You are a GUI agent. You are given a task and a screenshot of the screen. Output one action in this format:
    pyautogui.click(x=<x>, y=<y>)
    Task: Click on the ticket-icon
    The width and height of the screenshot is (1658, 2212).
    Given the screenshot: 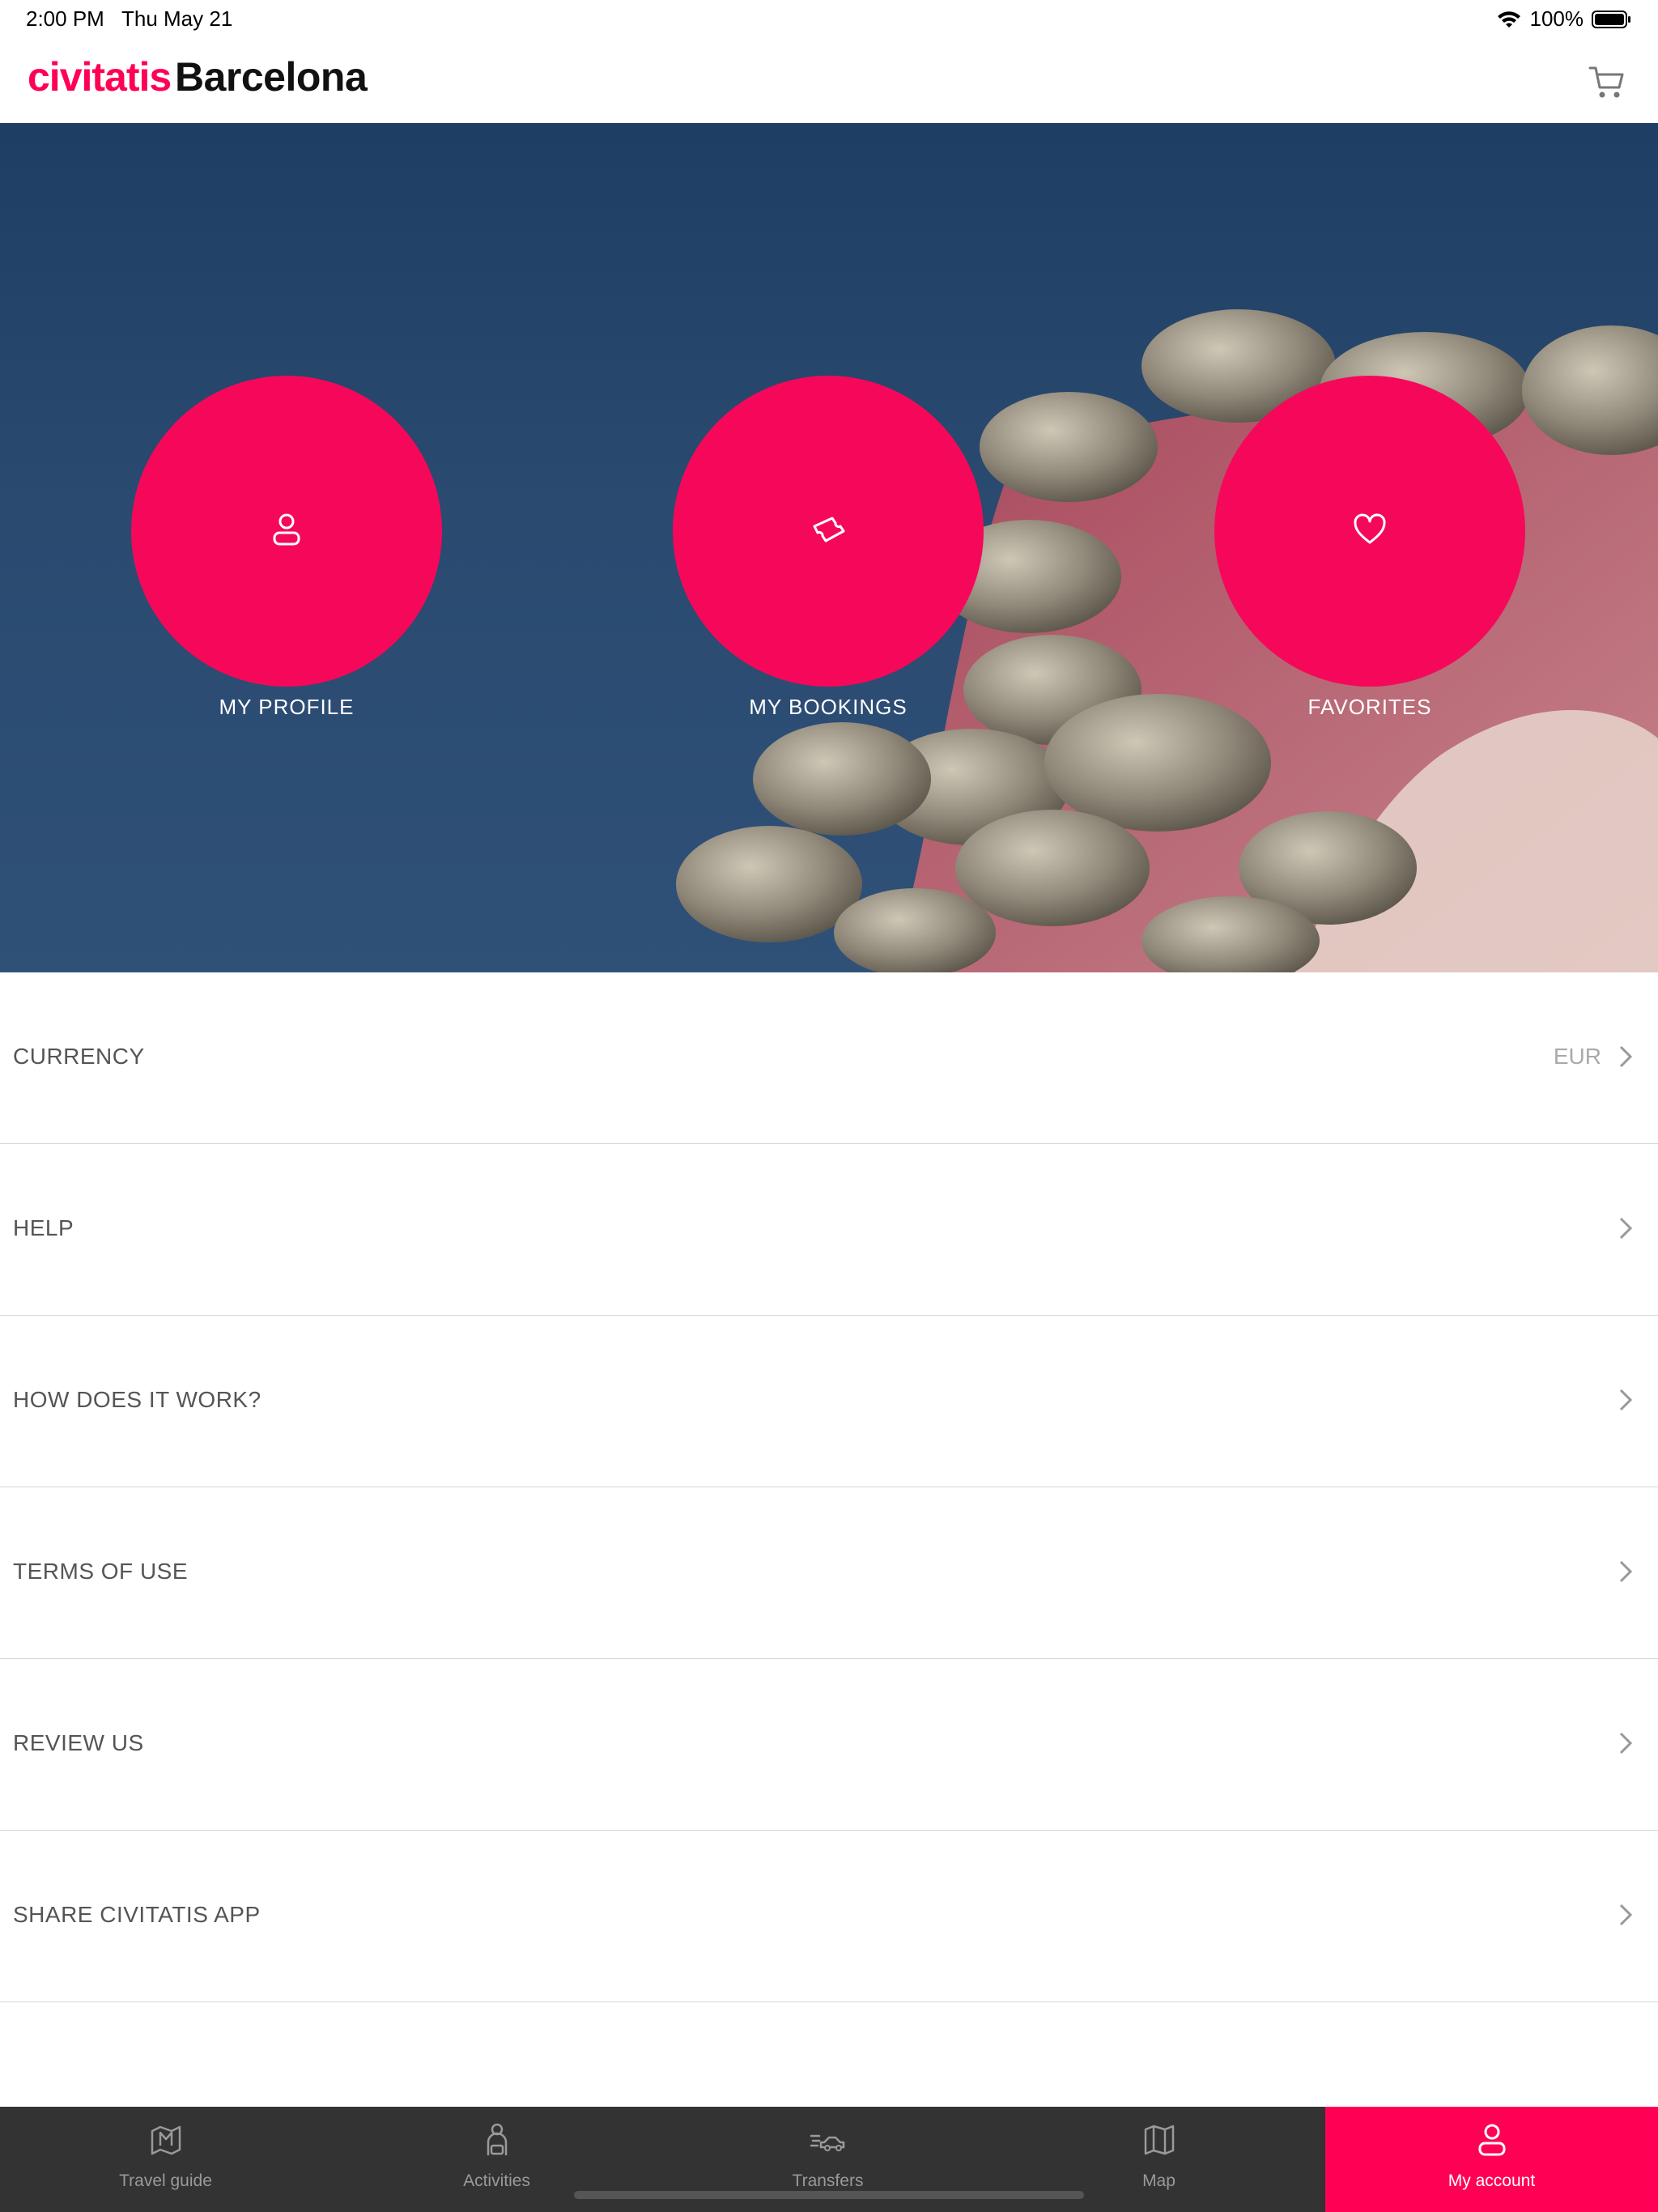 What is the action you would take?
    pyautogui.click(x=828, y=531)
    